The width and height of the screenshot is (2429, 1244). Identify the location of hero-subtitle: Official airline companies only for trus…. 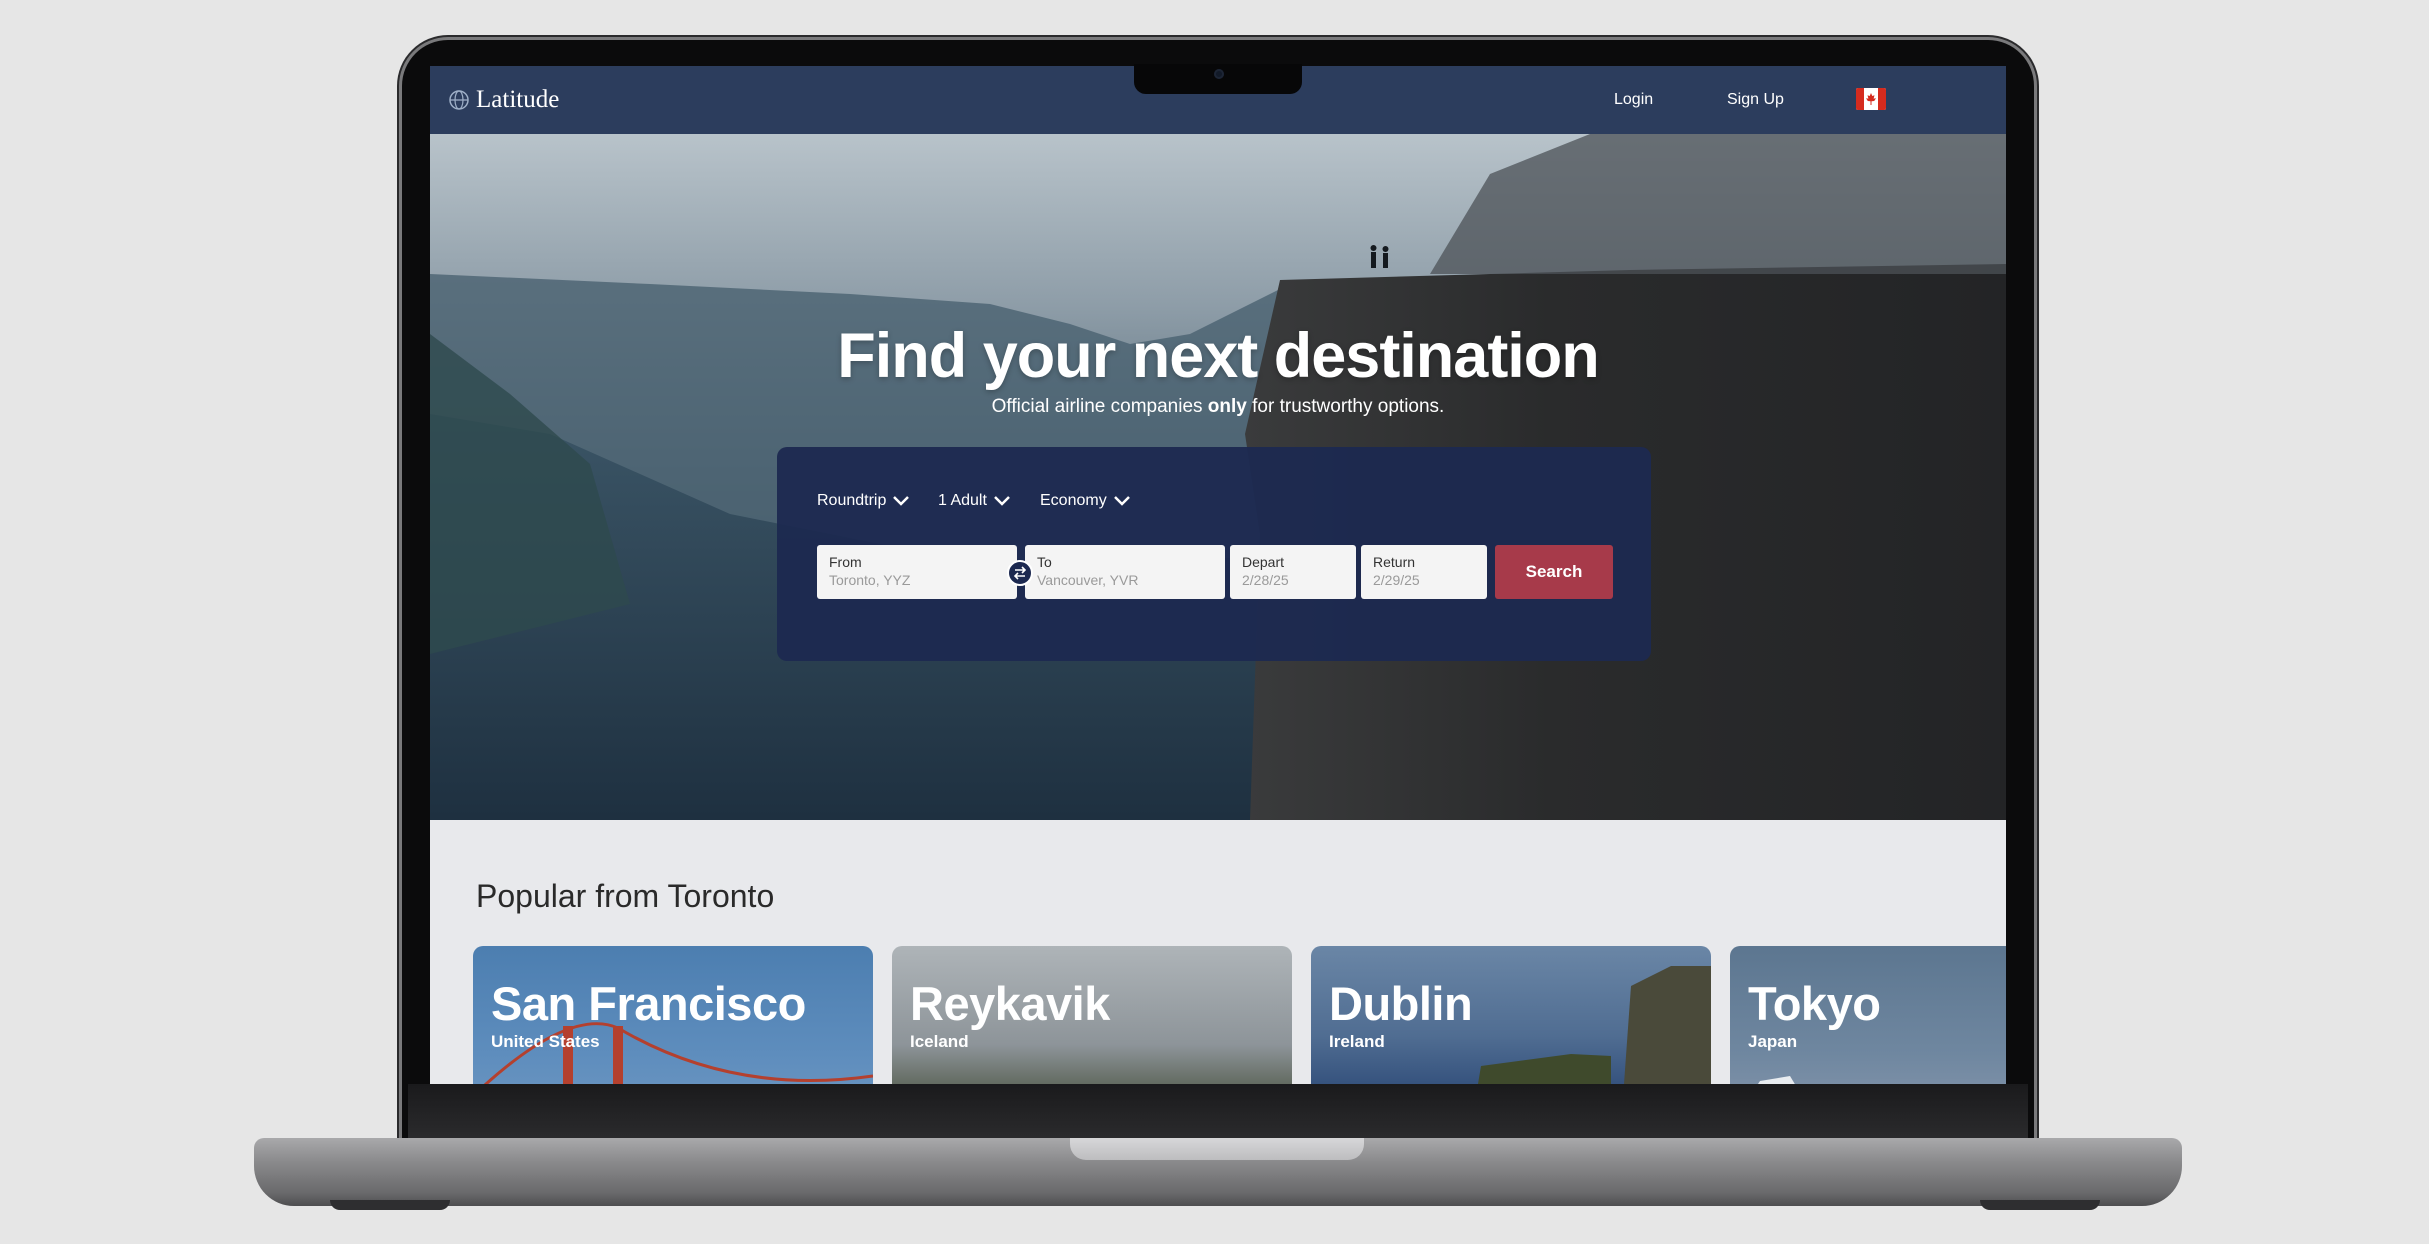
(1218, 406).